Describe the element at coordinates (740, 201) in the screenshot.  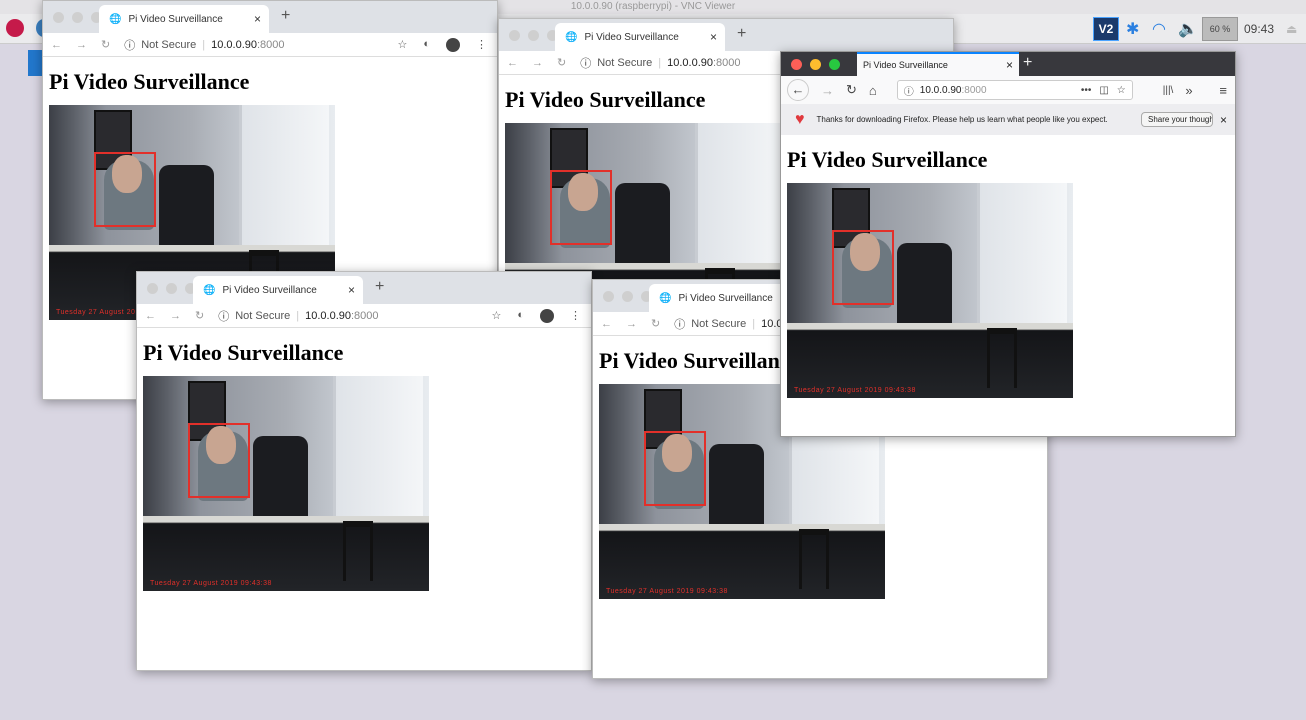
I see `door` at that location.